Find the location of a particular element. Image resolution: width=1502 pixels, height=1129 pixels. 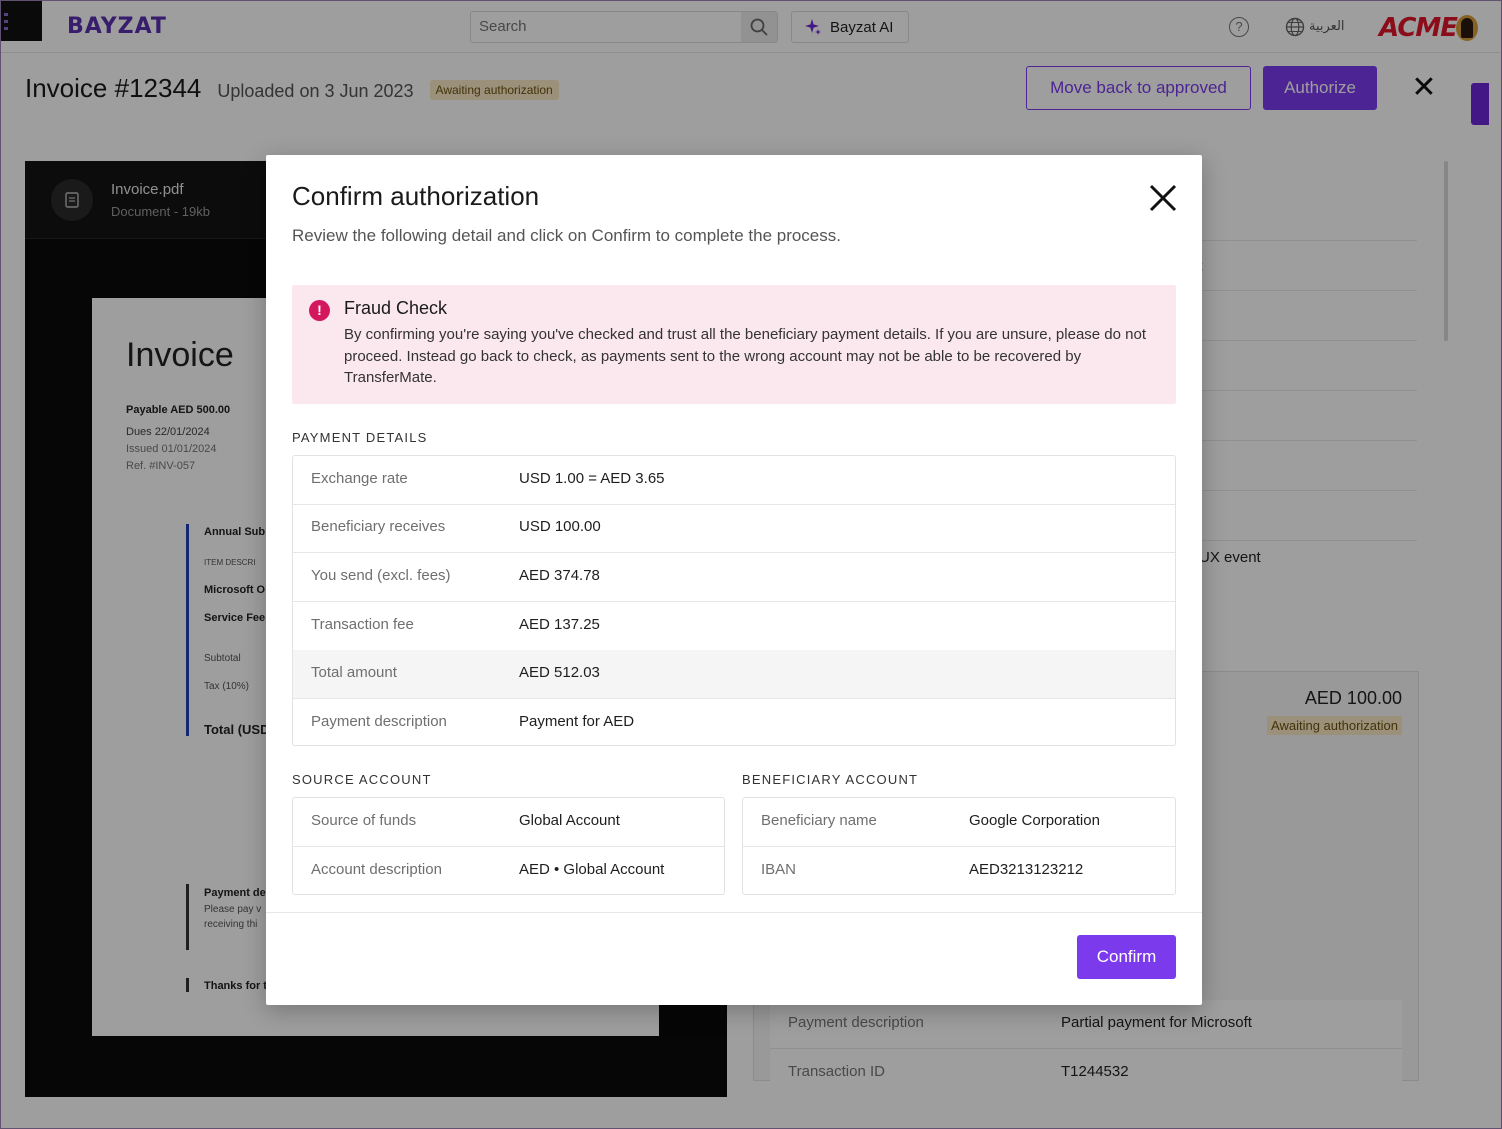

fraud-title: Fraud Check is located at coordinates (396, 308).